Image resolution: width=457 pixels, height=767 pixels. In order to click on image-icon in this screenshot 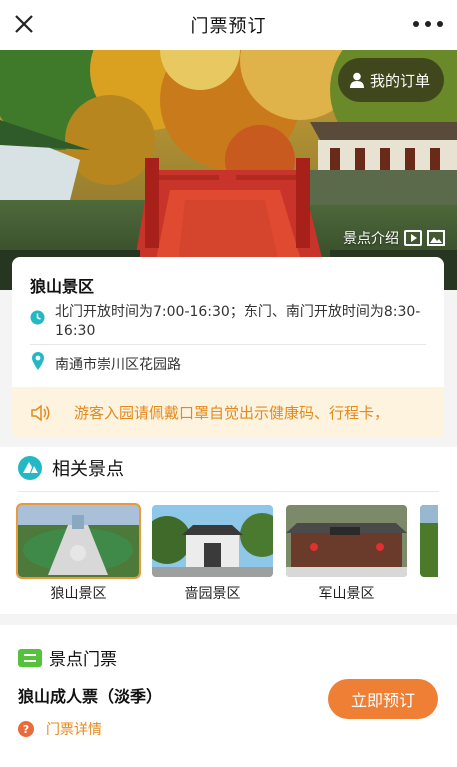, I will do `click(436, 238)`.